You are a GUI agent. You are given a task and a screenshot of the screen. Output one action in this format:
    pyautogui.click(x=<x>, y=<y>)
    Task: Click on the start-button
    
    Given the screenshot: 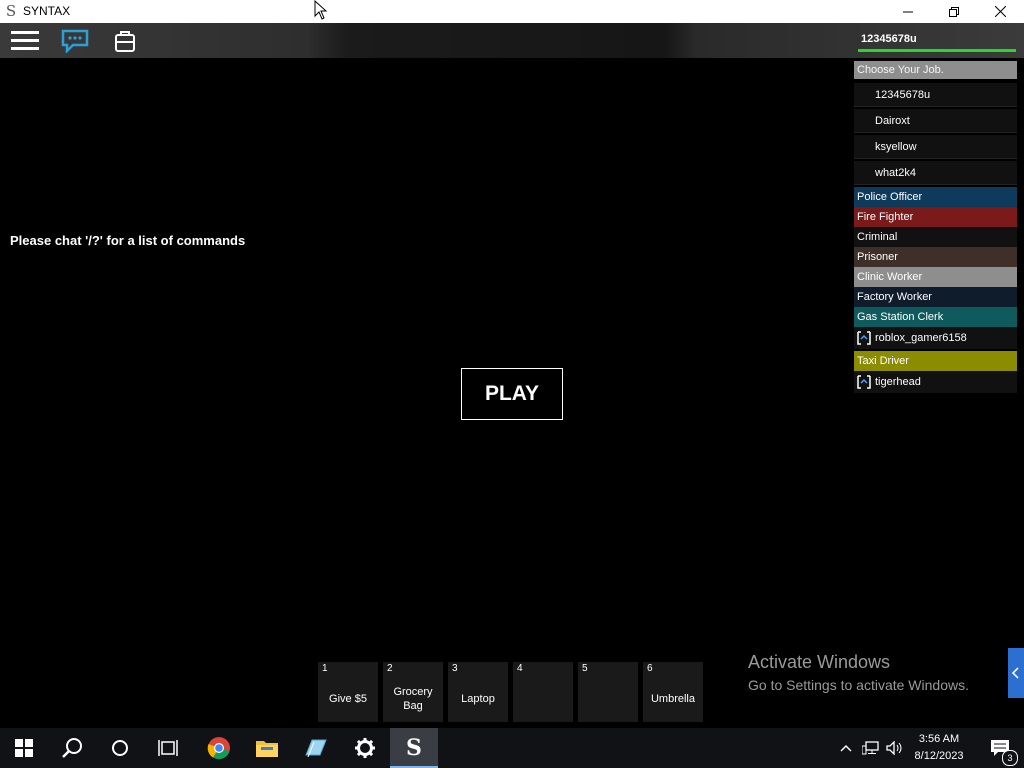 What is the action you would take?
    pyautogui.click(x=24, y=748)
    